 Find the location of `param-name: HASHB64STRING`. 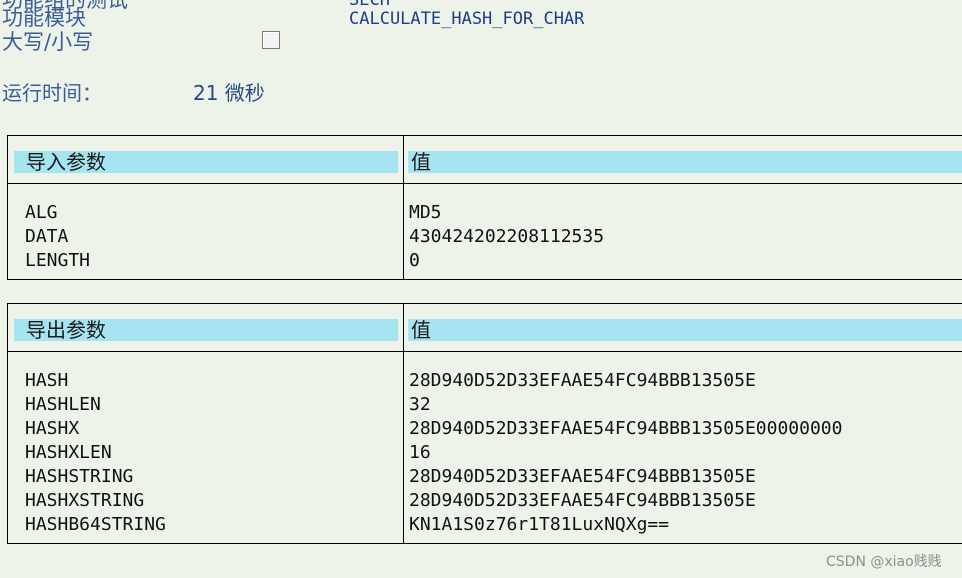

param-name: HASHB64STRING is located at coordinates (95, 524).